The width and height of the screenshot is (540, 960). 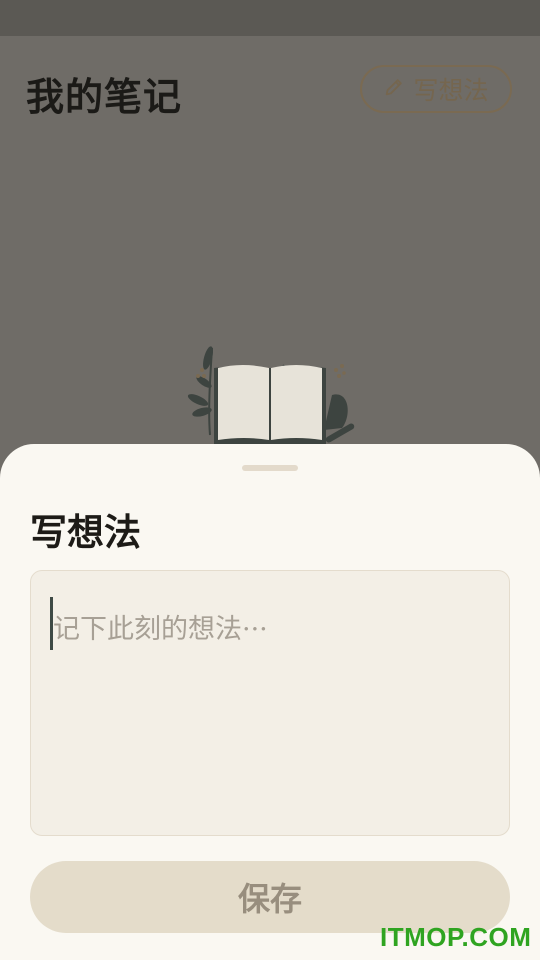 What do you see at coordinates (270, 18) in the screenshot?
I see `status-bar` at bounding box center [270, 18].